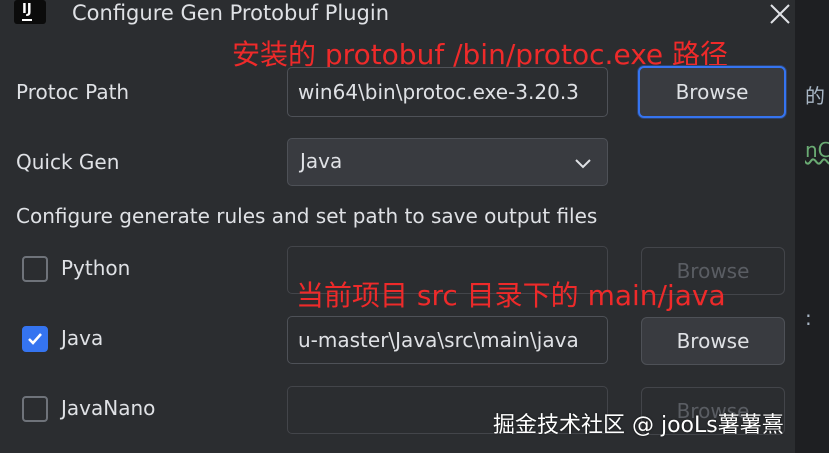 This screenshot has width=829, height=453. What do you see at coordinates (73, 92) in the screenshot?
I see `protoc-path-label: Protoc Path` at bounding box center [73, 92].